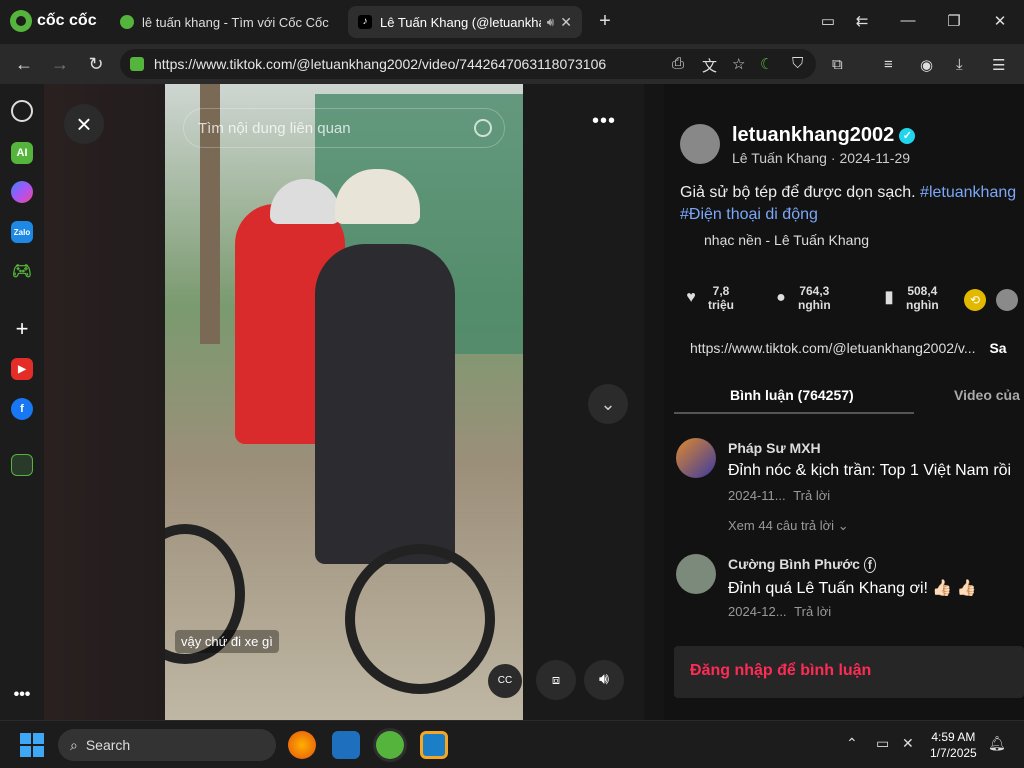 This screenshot has height=768, width=1024. What do you see at coordinates (22, 153) in the screenshot?
I see `ai-assistant-icon: AI` at bounding box center [22, 153].